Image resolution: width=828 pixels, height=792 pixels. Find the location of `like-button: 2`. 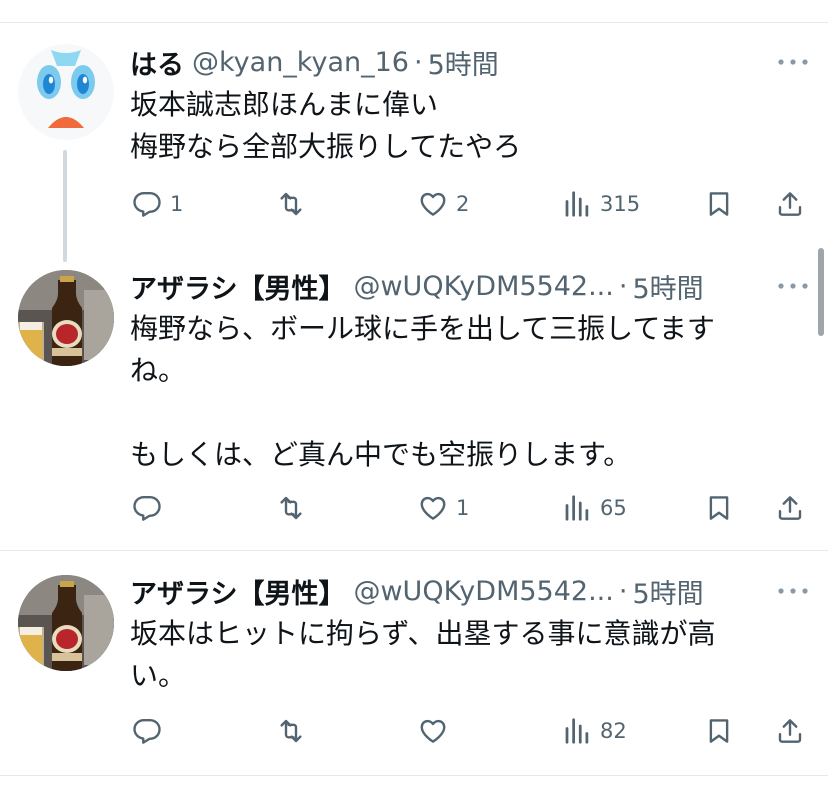

like-button: 2 is located at coordinates (443, 204).